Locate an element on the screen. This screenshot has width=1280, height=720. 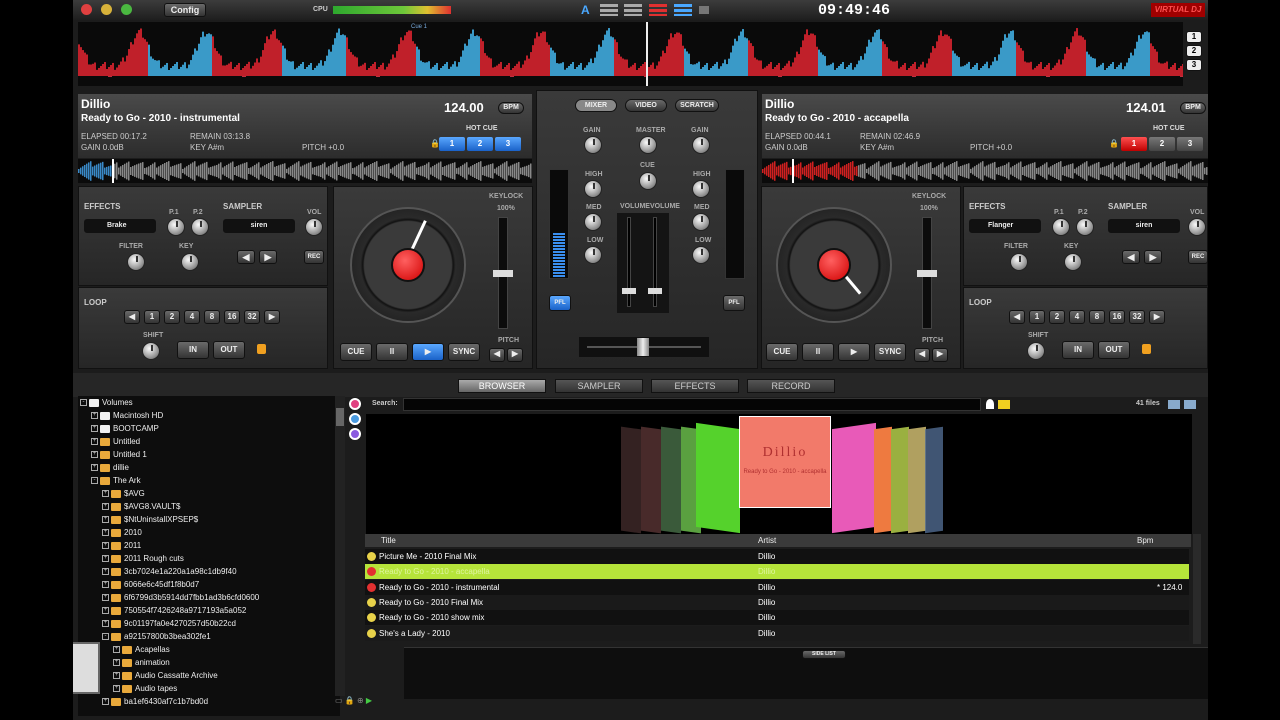
left-hotcue-3: 3 is located at coordinates (508, 144).